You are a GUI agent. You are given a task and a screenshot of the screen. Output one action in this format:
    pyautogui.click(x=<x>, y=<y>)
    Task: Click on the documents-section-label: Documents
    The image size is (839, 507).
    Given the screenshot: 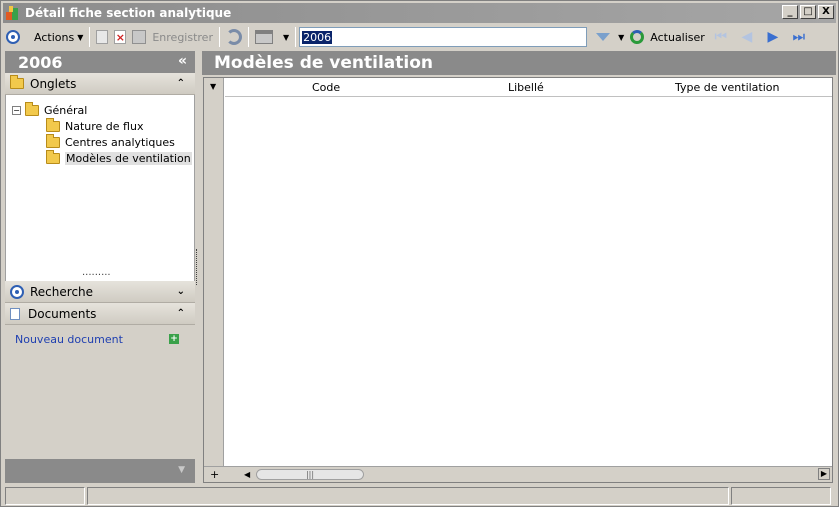 What is the action you would take?
    pyautogui.click(x=62, y=313)
    